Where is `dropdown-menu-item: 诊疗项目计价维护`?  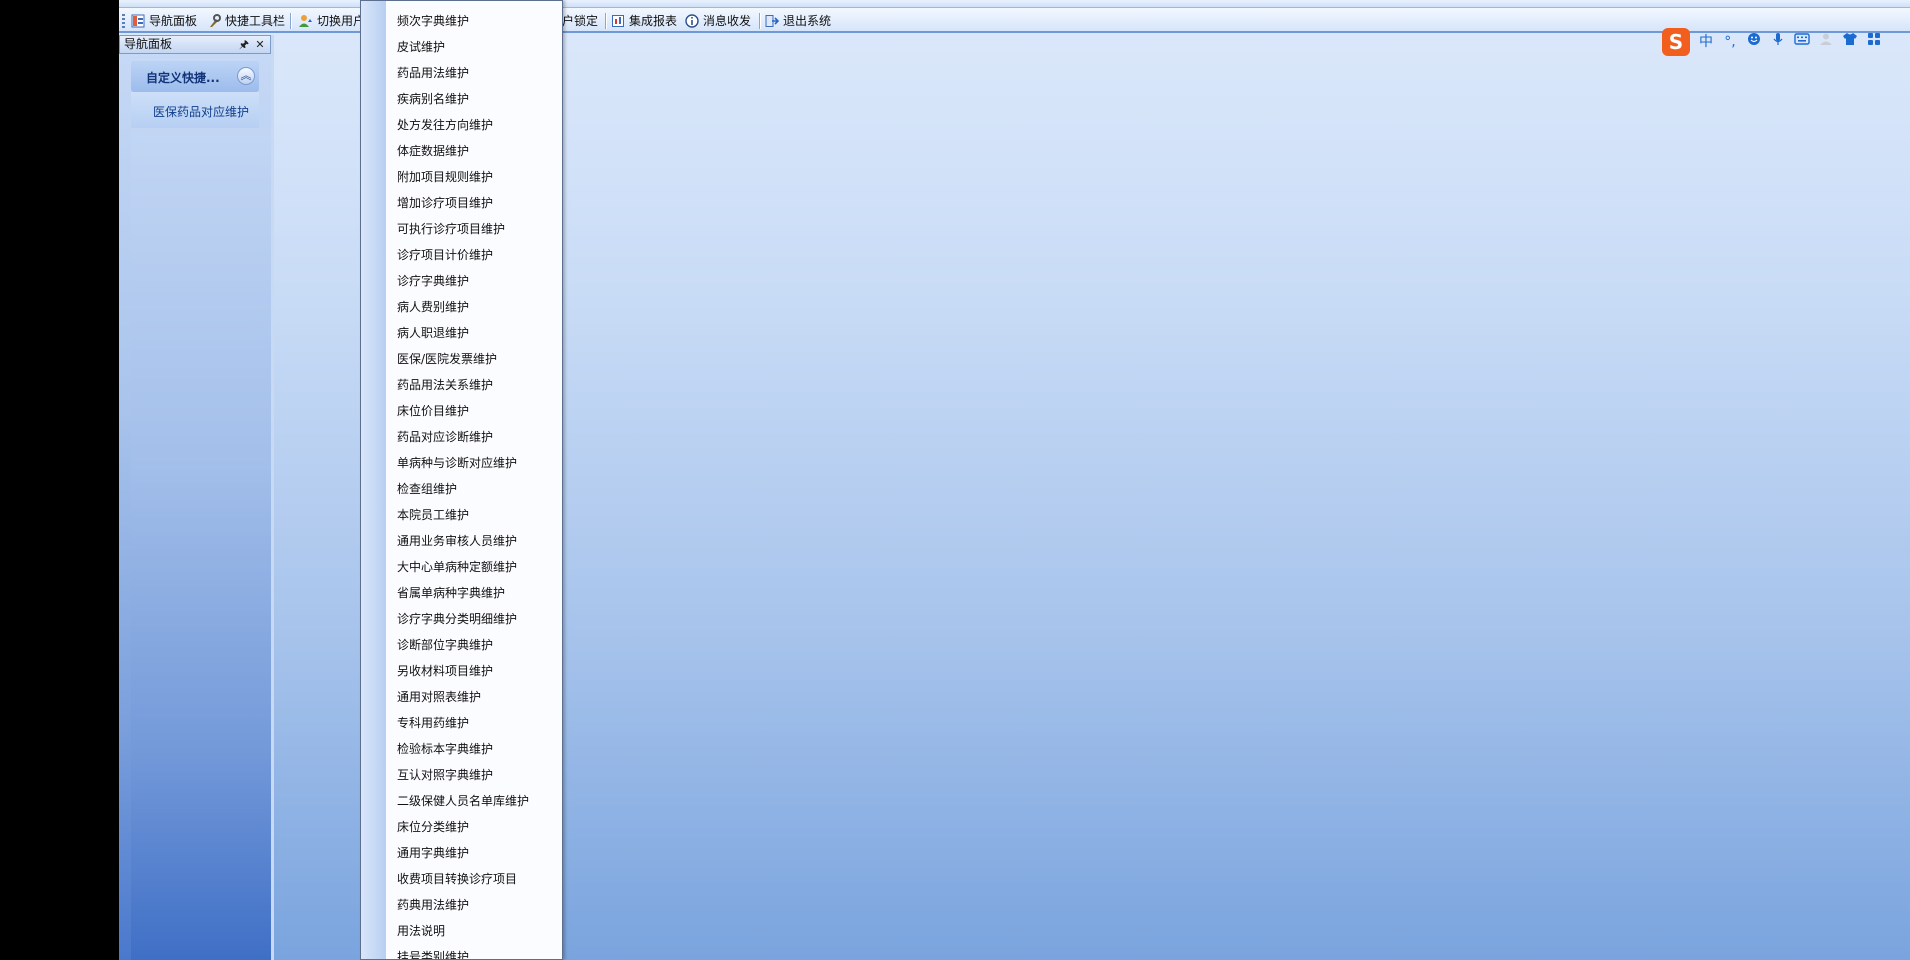 dropdown-menu-item: 诊疗项目计价维护 is located at coordinates (445, 255).